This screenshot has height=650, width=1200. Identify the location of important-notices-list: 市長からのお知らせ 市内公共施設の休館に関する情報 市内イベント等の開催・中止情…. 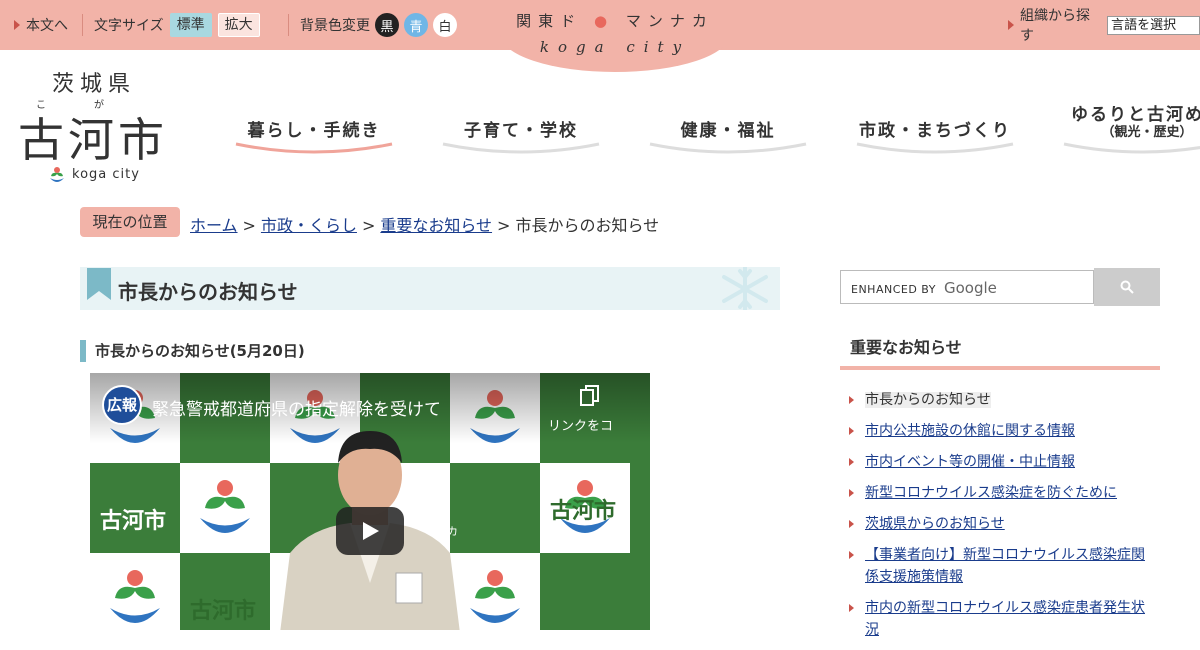
(998, 519).